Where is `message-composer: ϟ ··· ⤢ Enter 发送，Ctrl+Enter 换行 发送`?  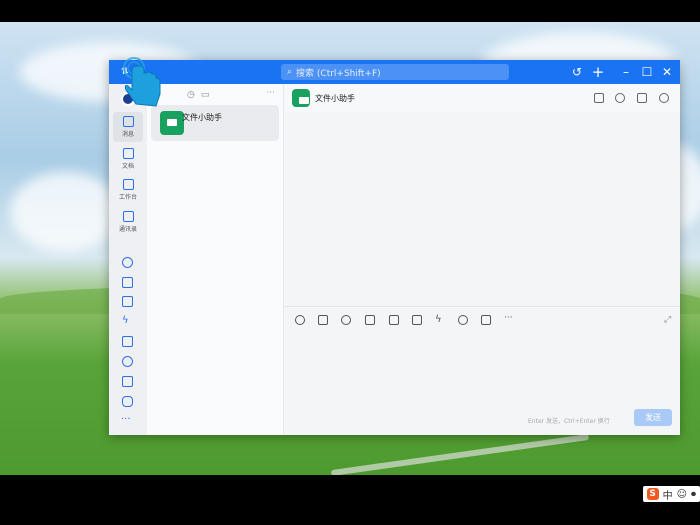
message-composer: ϟ ··· ⤢ Enter 发送，Ctrl+Enter 换行 发送 is located at coordinates (482, 370).